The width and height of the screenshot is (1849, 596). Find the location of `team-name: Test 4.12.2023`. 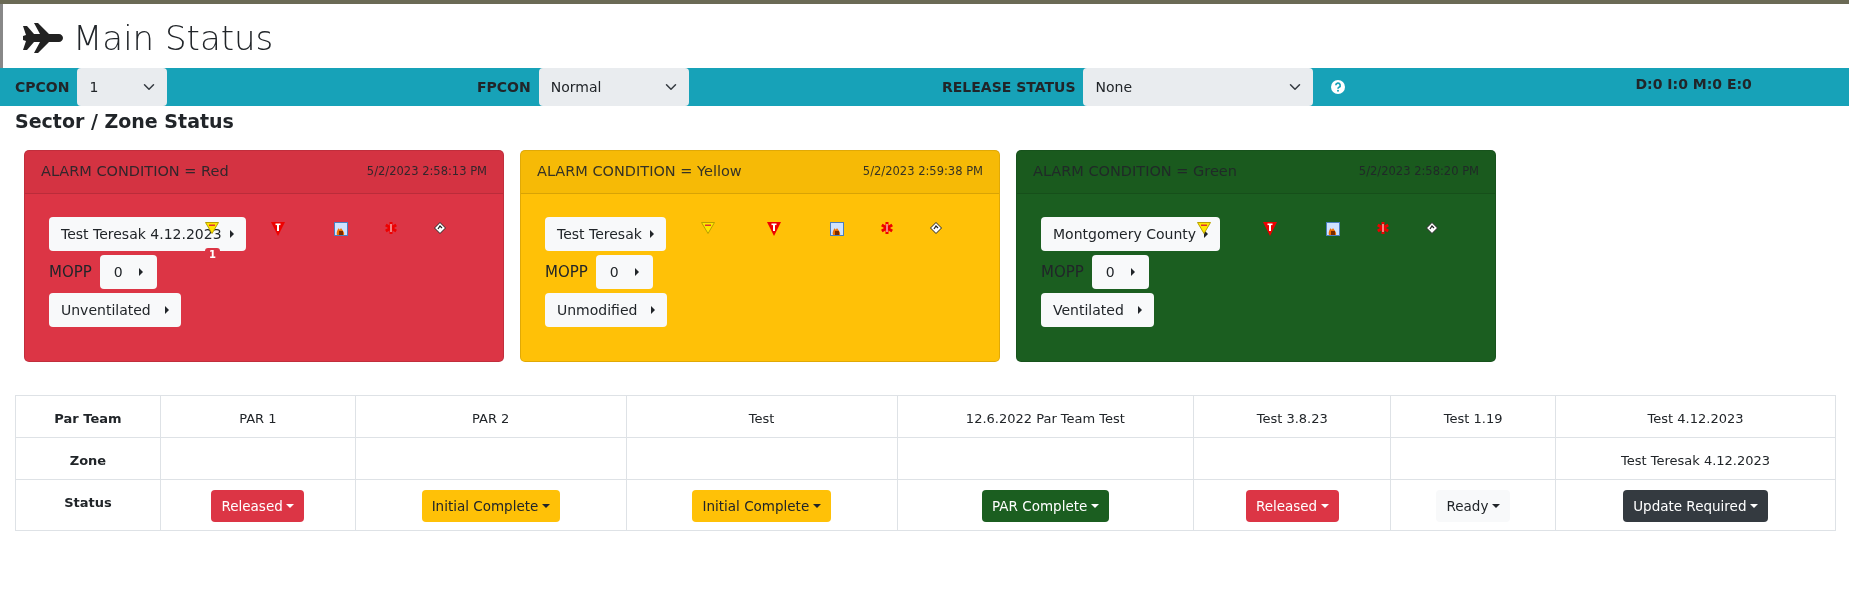

team-name: Test 4.12.2023 is located at coordinates (1695, 416).